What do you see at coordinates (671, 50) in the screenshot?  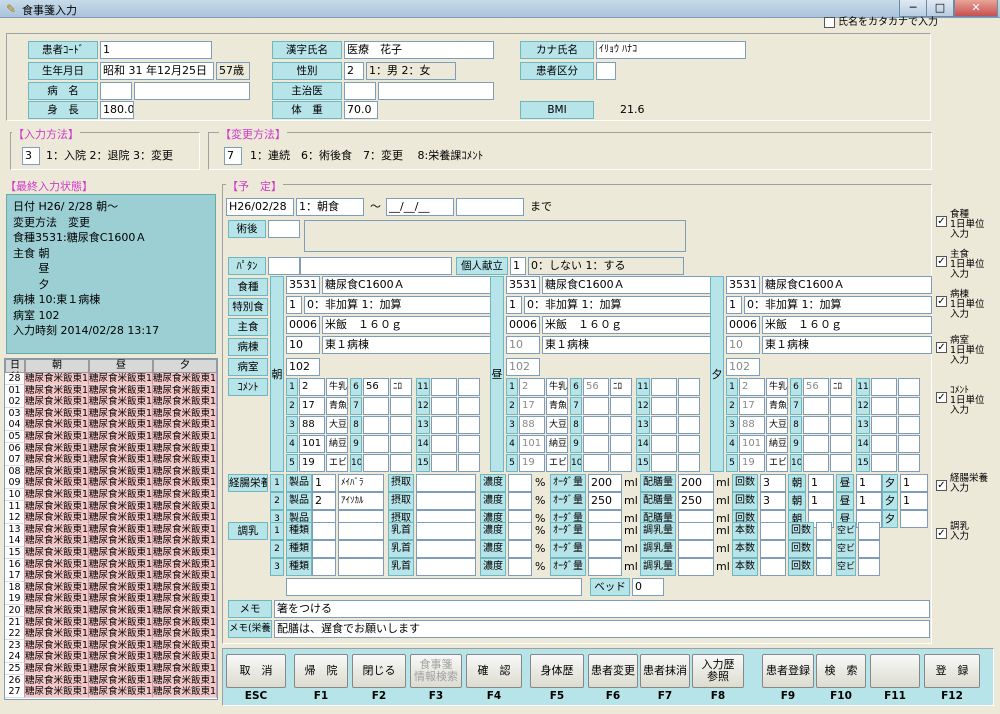 I see `kana-input: ｲﾘｮｳ ﾊﾅｺ` at bounding box center [671, 50].